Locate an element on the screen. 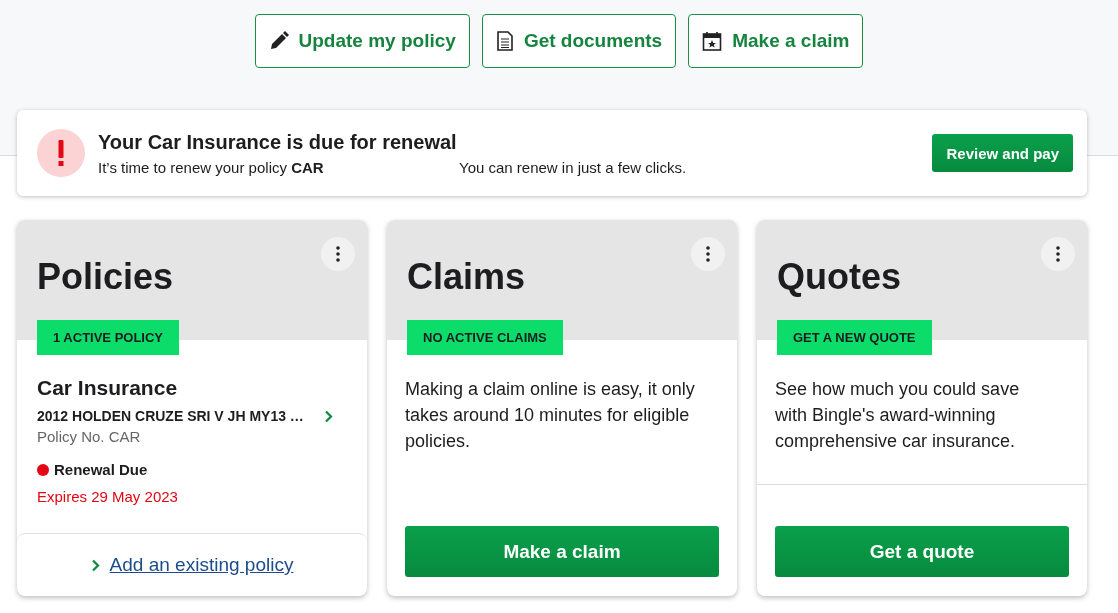  alert-message: It’s time to renew your policy CAR is located at coordinates (211, 167).